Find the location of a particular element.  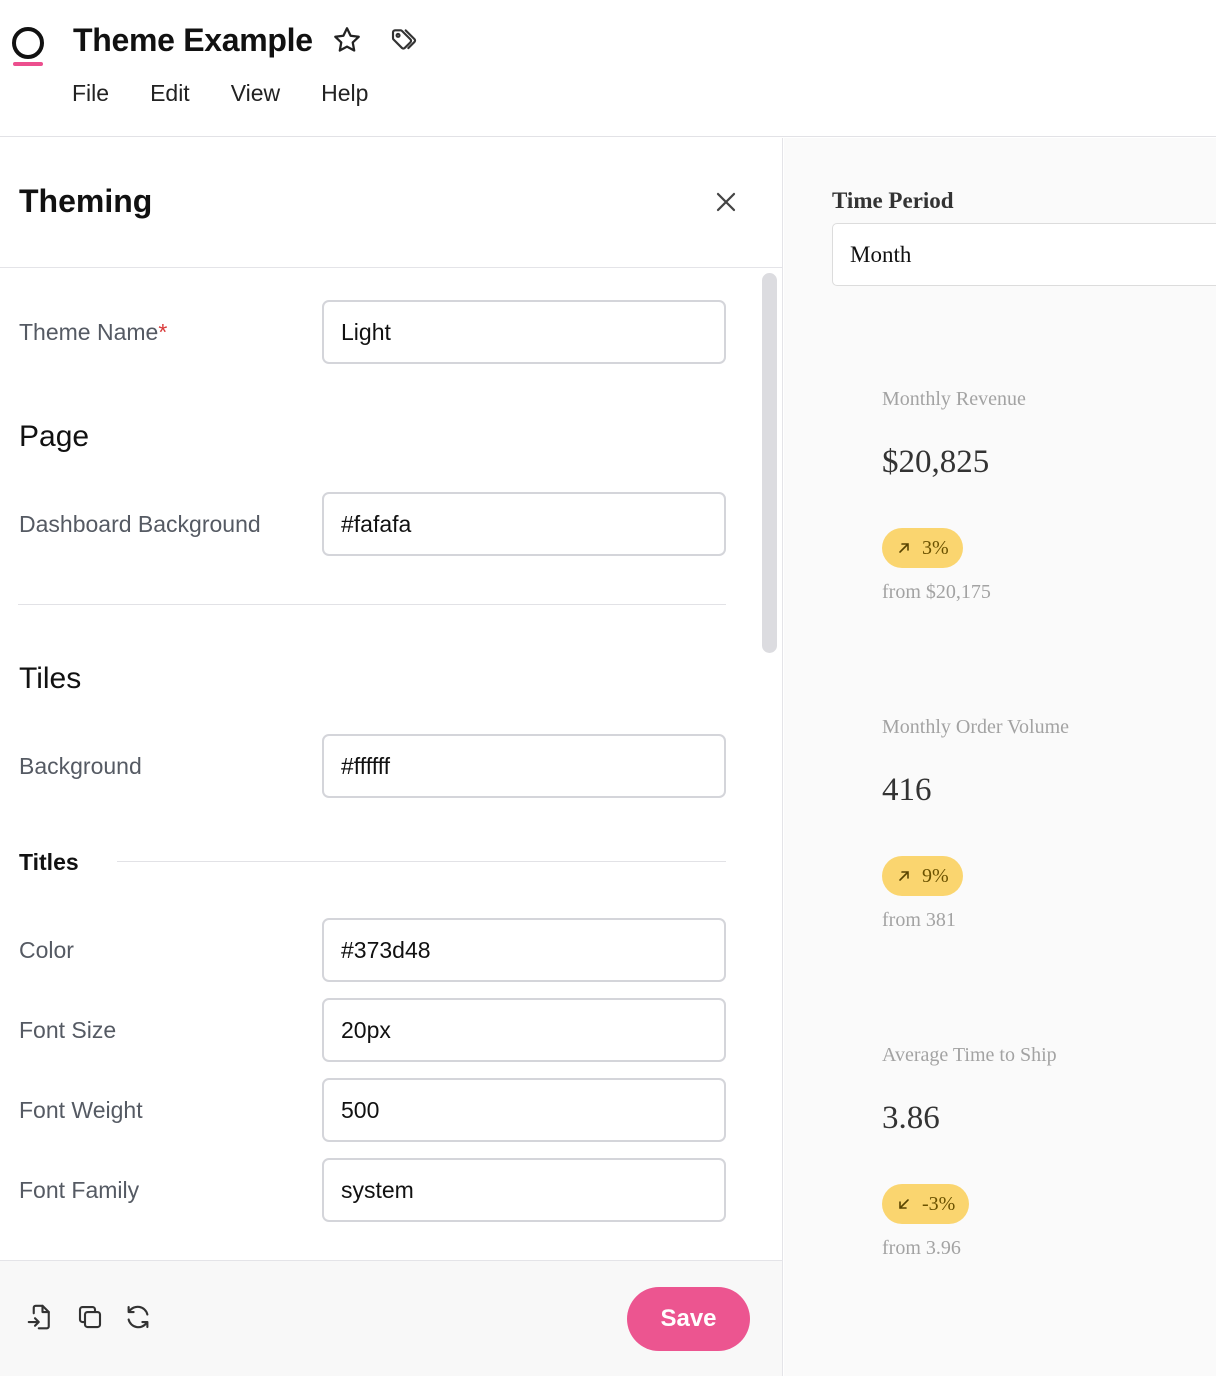

reset-icon is located at coordinates (138, 1317).